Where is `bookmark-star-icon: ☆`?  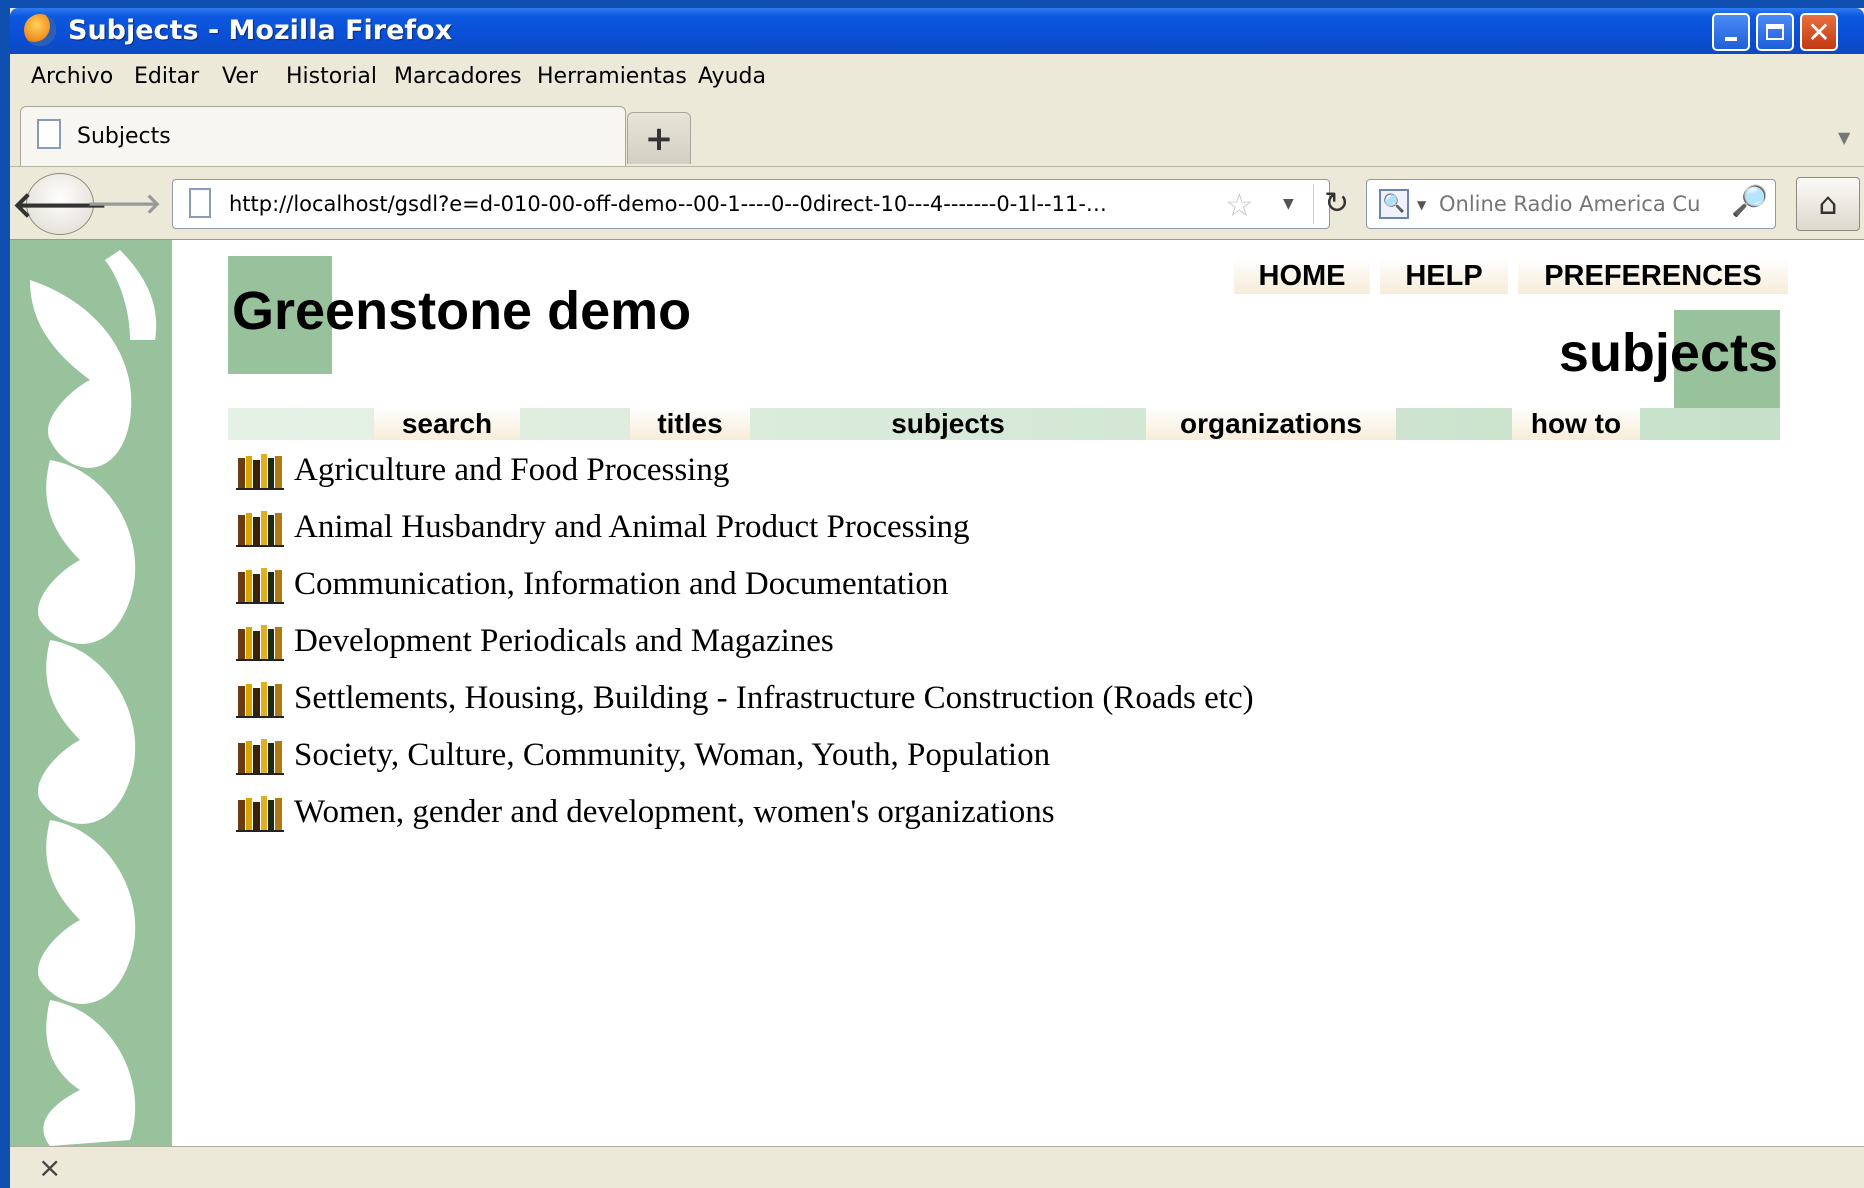 bookmark-star-icon: ☆ is located at coordinates (1239, 205).